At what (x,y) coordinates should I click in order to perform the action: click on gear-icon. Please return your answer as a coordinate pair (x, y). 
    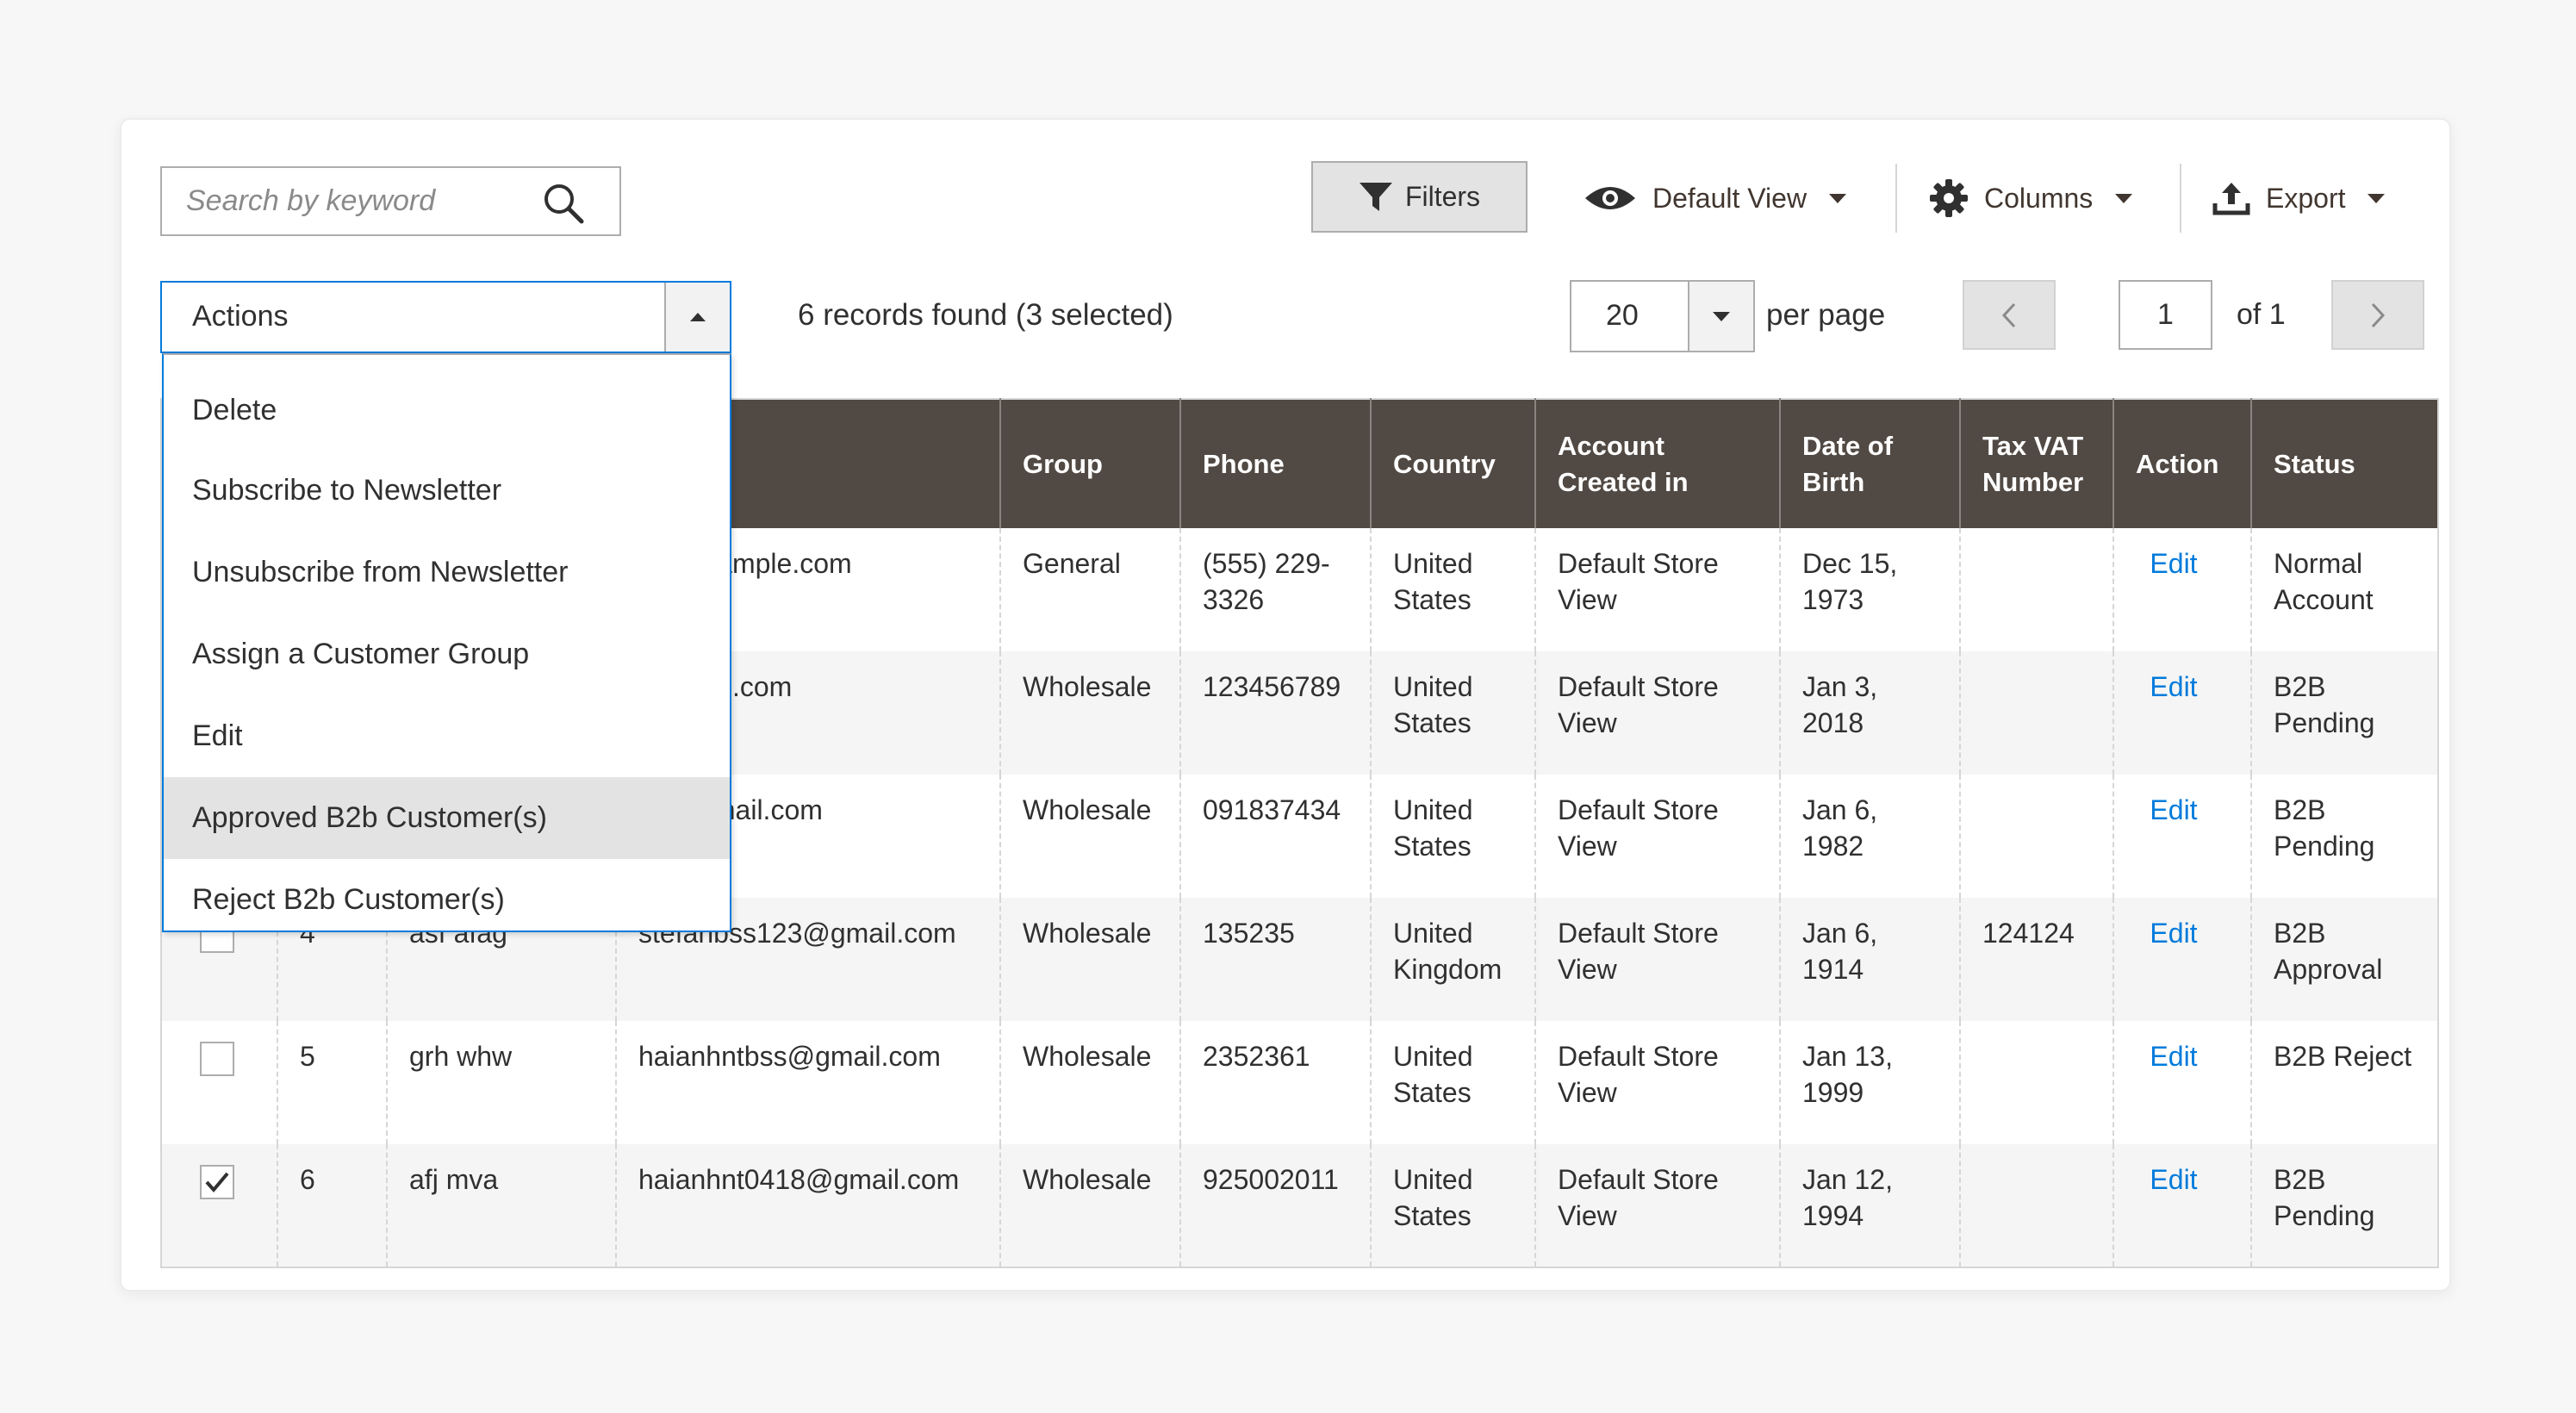
    Looking at the image, I should click on (1949, 198).